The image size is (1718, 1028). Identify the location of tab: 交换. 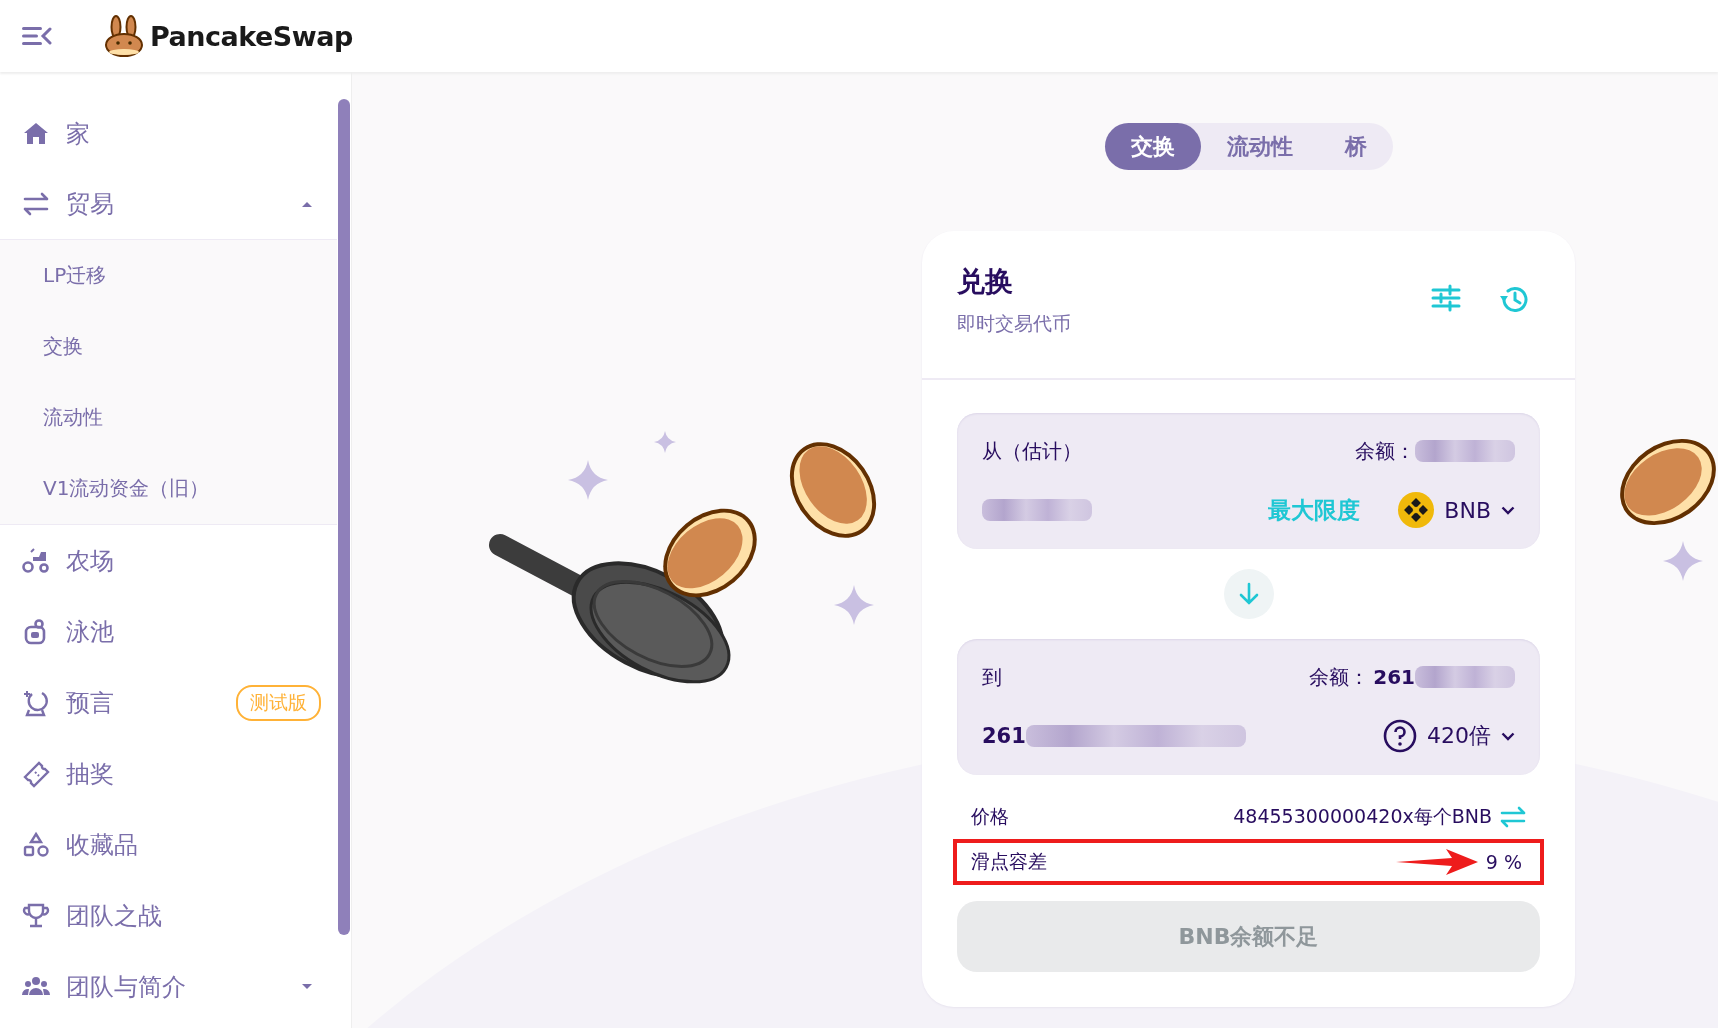
(1152, 146).